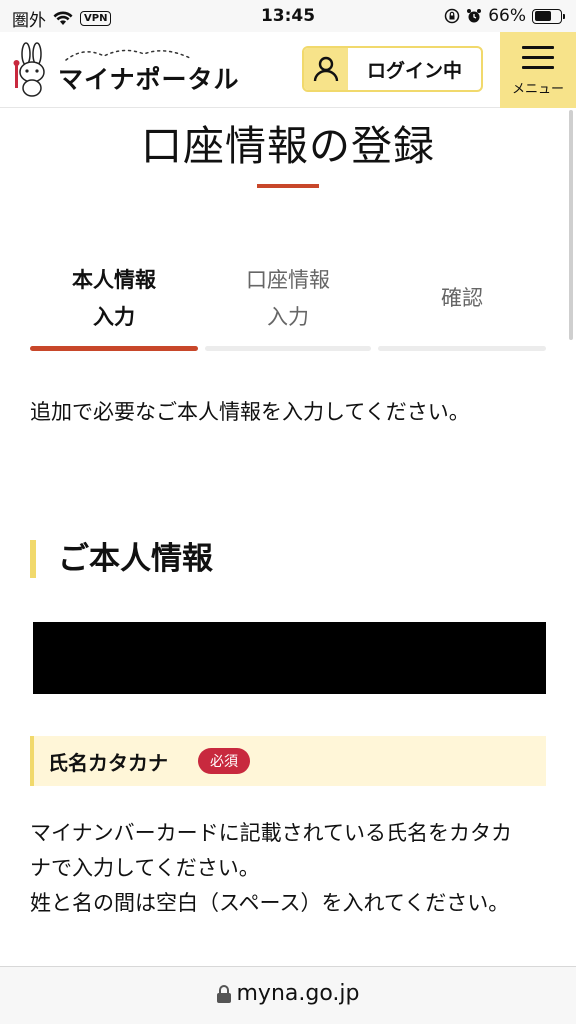 This screenshot has height=1024, width=576. I want to click on site-logo: マイナポータル, so click(126, 70).